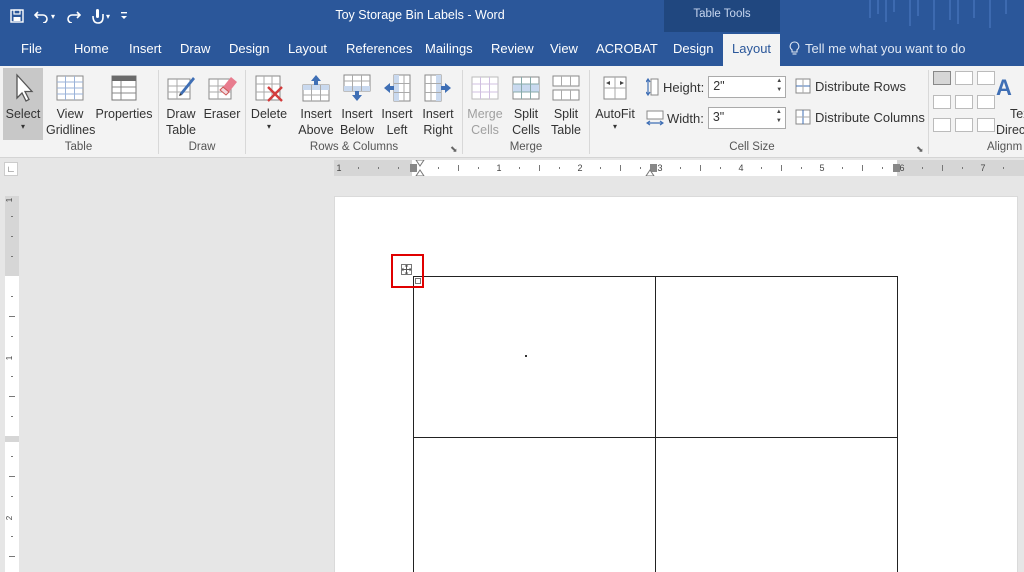 This screenshot has height=572, width=1024. I want to click on title-bar: ▾ ▾ Toy Storage Bin Labels - Word, so click(512, 16).